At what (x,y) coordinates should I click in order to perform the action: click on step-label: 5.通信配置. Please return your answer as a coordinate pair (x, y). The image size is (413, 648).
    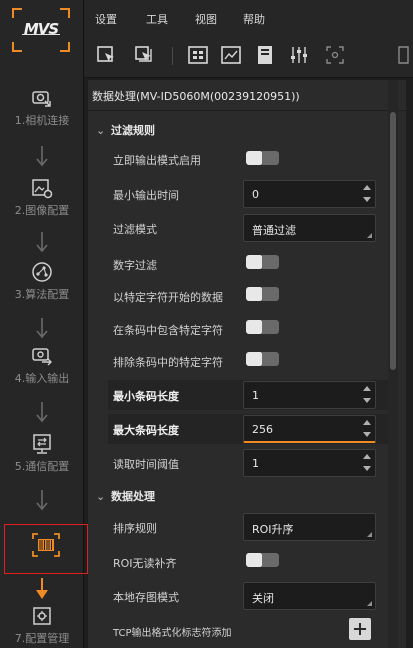
    Looking at the image, I should click on (42, 466).